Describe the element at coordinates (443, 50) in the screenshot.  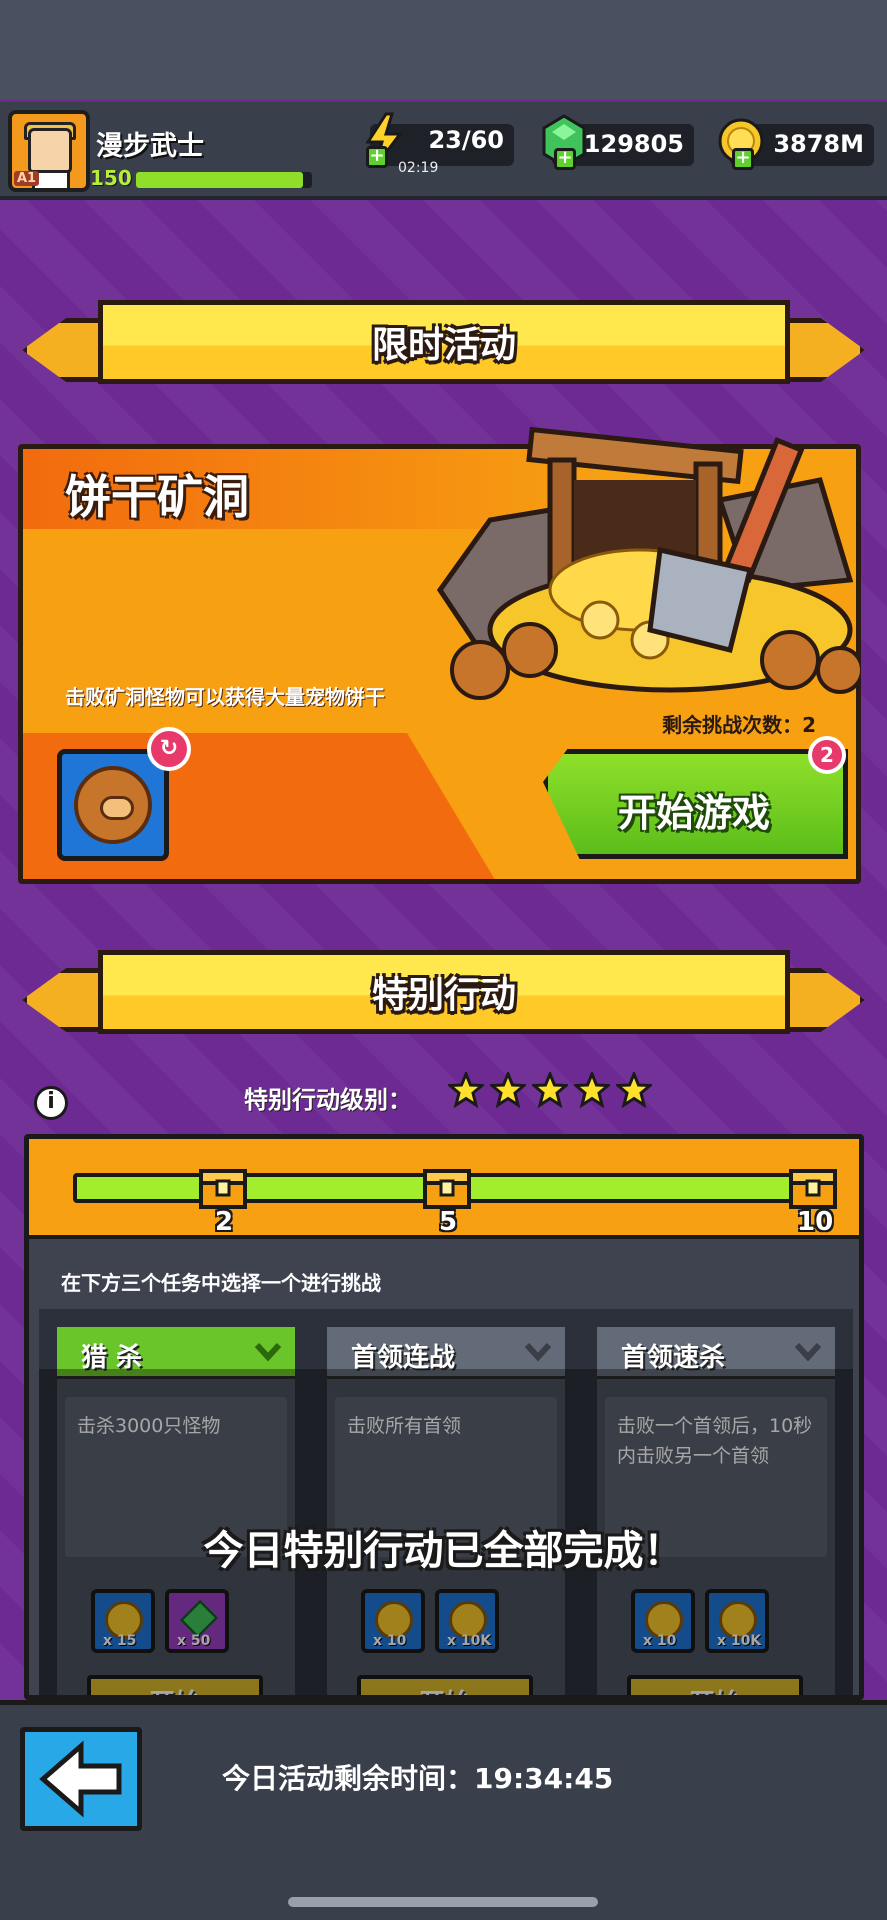
I see `status-bar` at that location.